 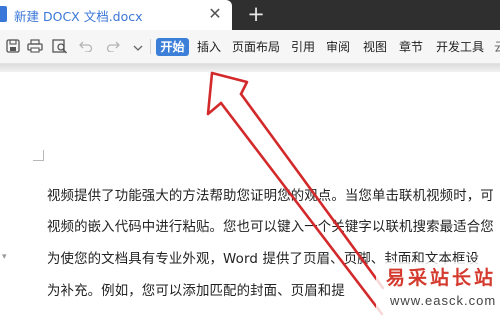 I want to click on redo-icon, so click(x=113, y=46).